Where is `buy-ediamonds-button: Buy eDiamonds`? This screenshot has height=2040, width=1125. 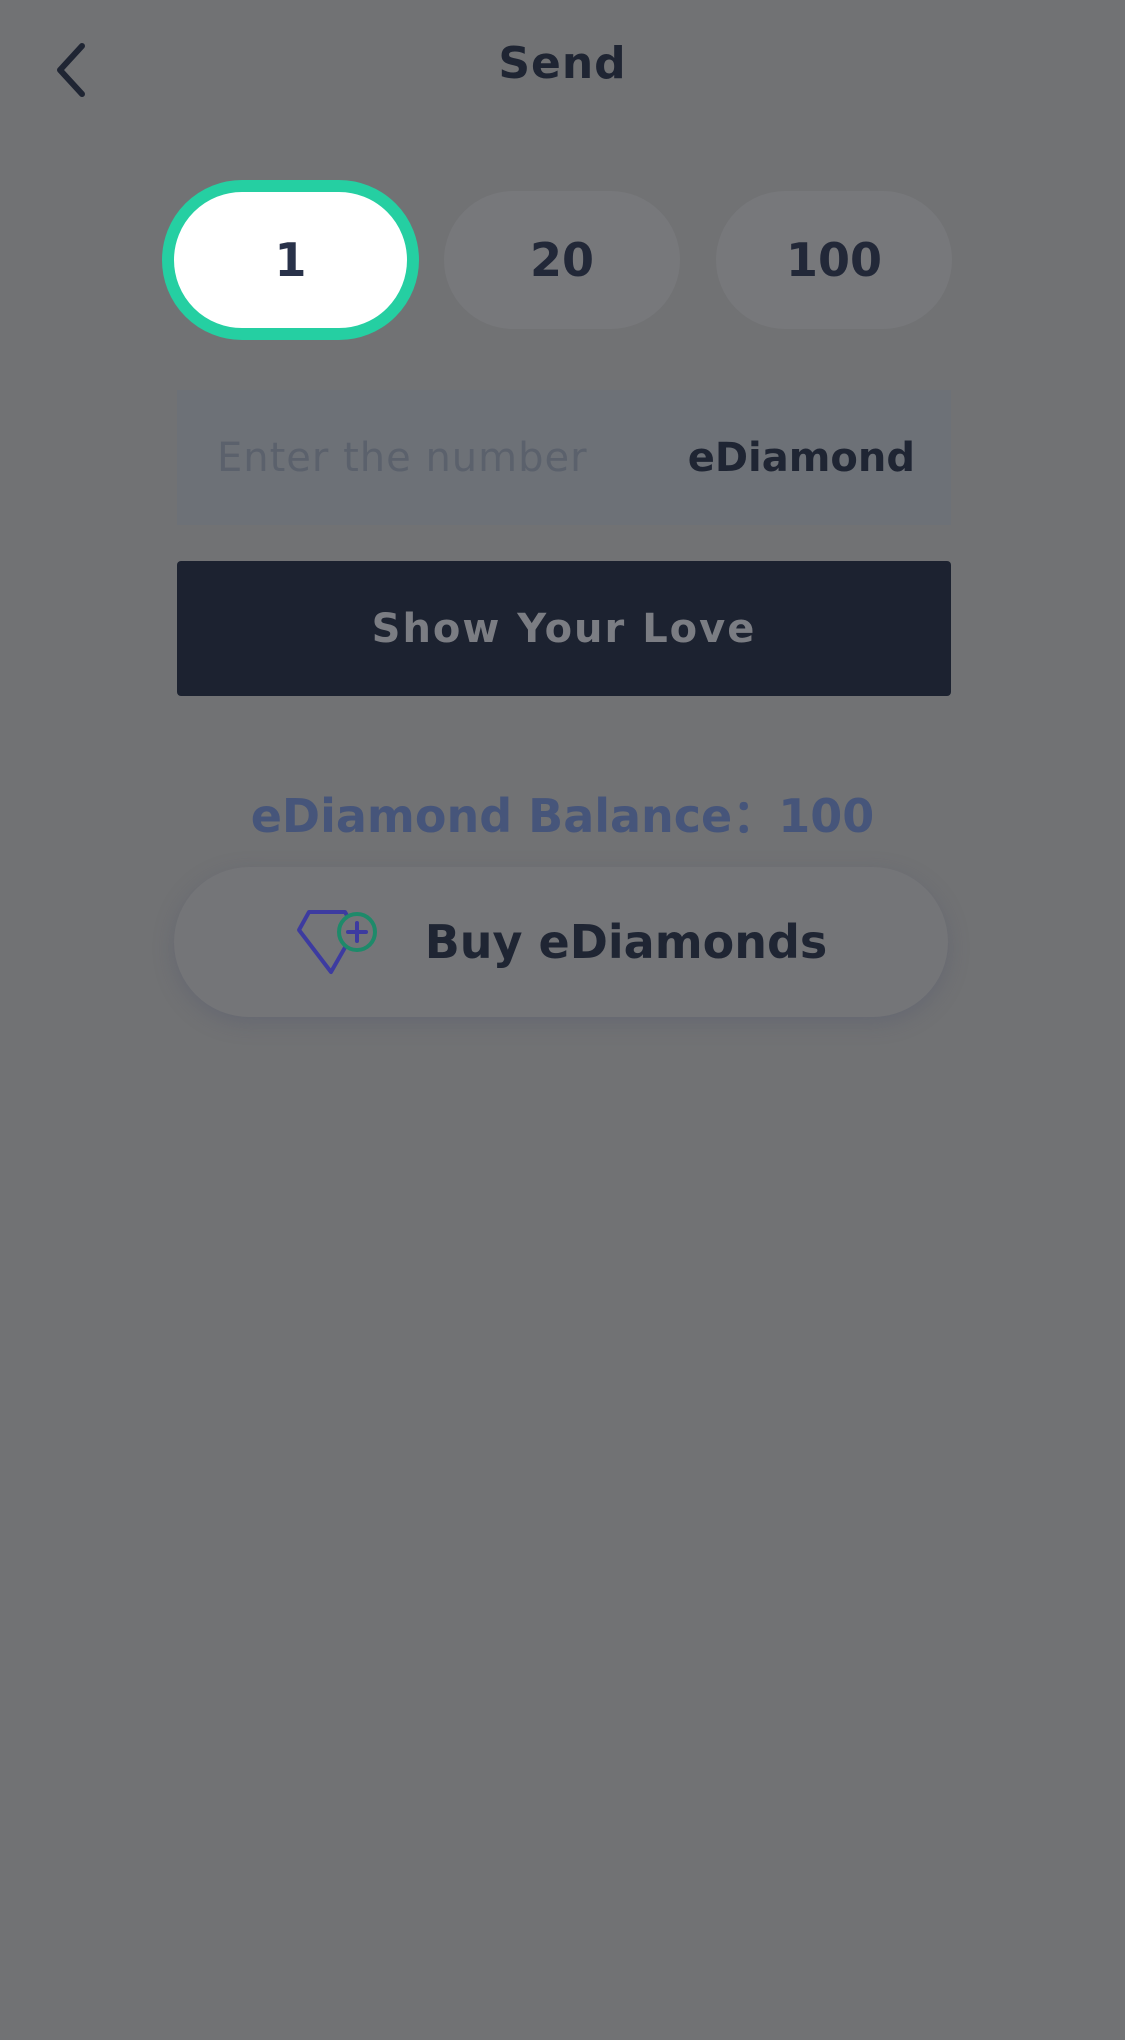
buy-ediamonds-button: Buy eDiamonds is located at coordinates (561, 942).